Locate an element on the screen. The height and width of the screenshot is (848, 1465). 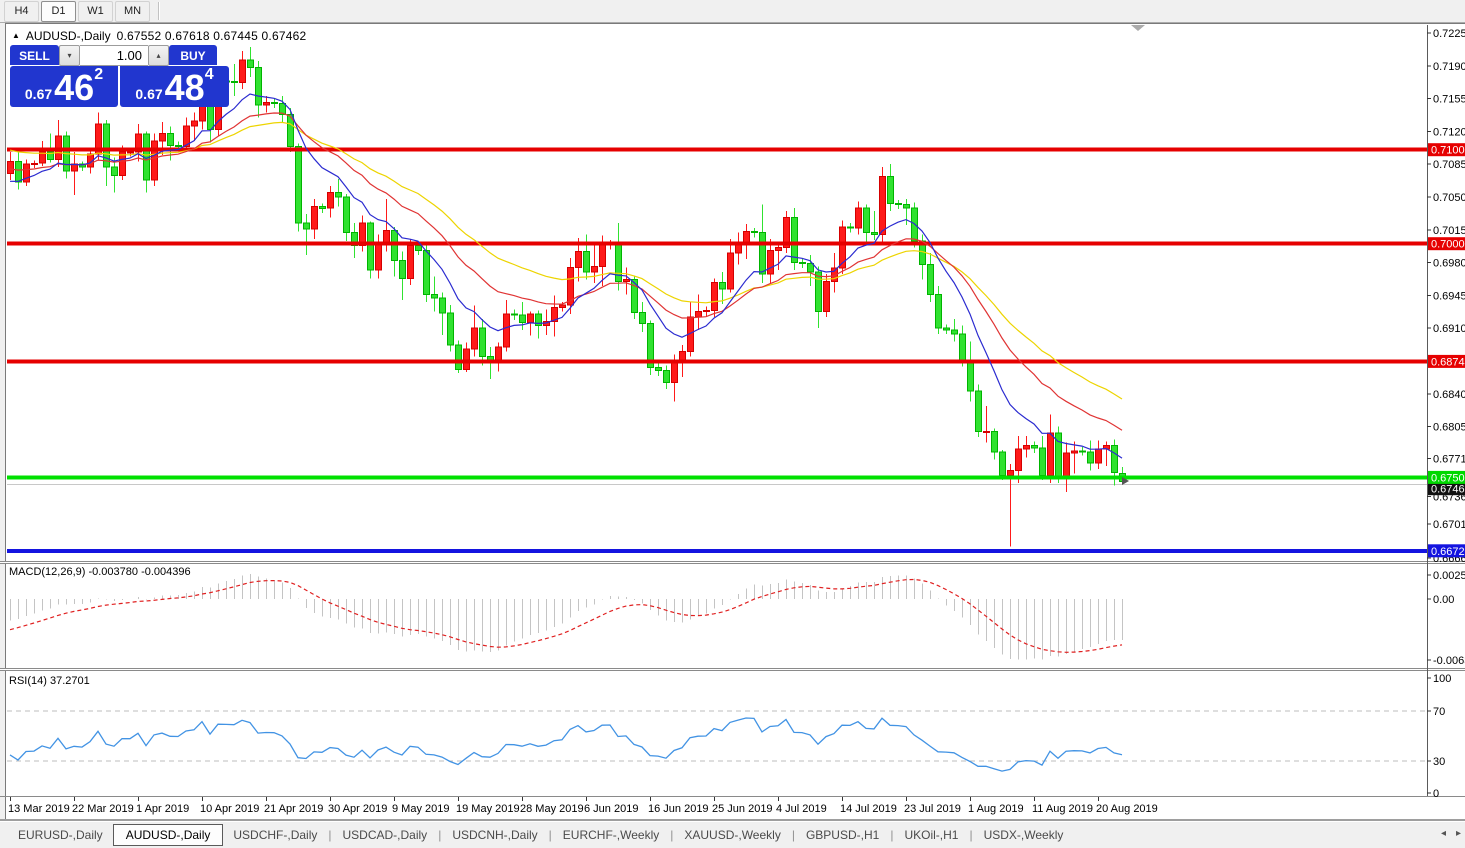
tab-scroll-left-icon: ◂ is located at coordinates (1443, 833).